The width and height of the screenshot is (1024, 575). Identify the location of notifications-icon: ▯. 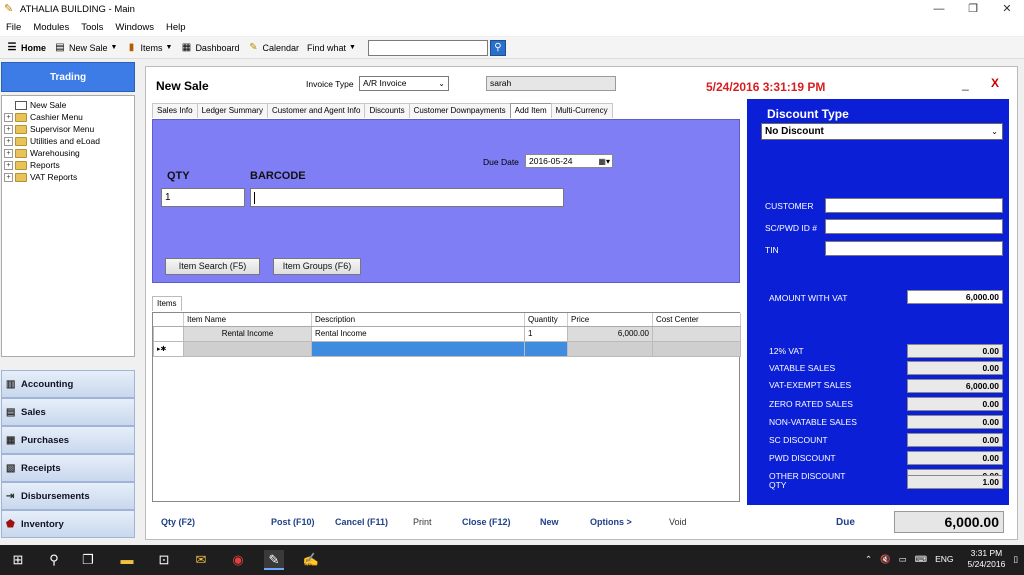
(1015, 559).